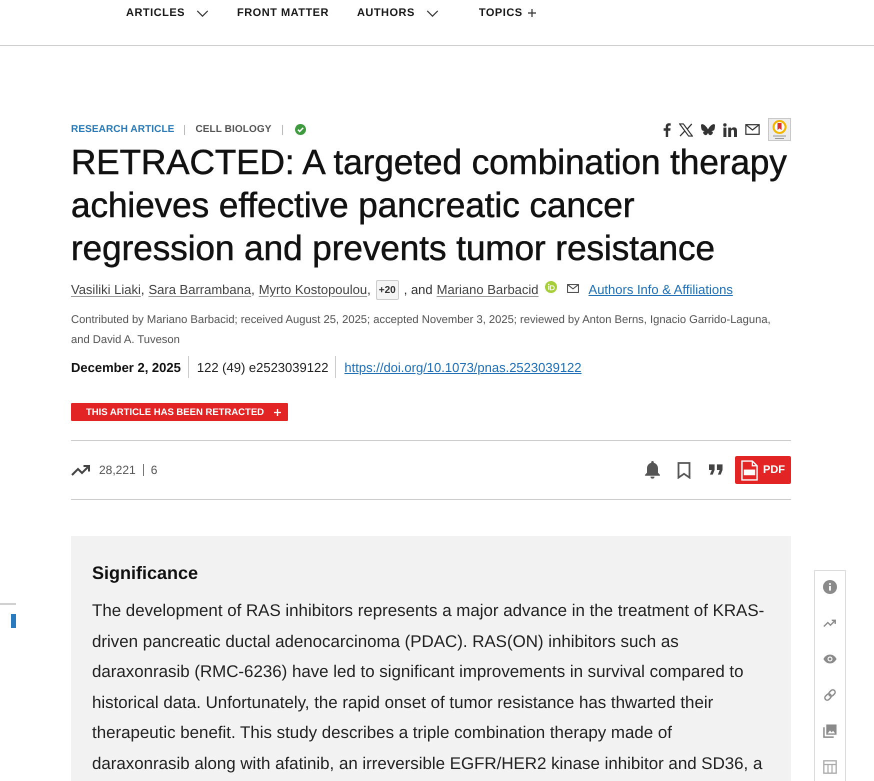  What do you see at coordinates (660, 290) in the screenshot?
I see `affiliations-link: Authors Info & Affiliations` at bounding box center [660, 290].